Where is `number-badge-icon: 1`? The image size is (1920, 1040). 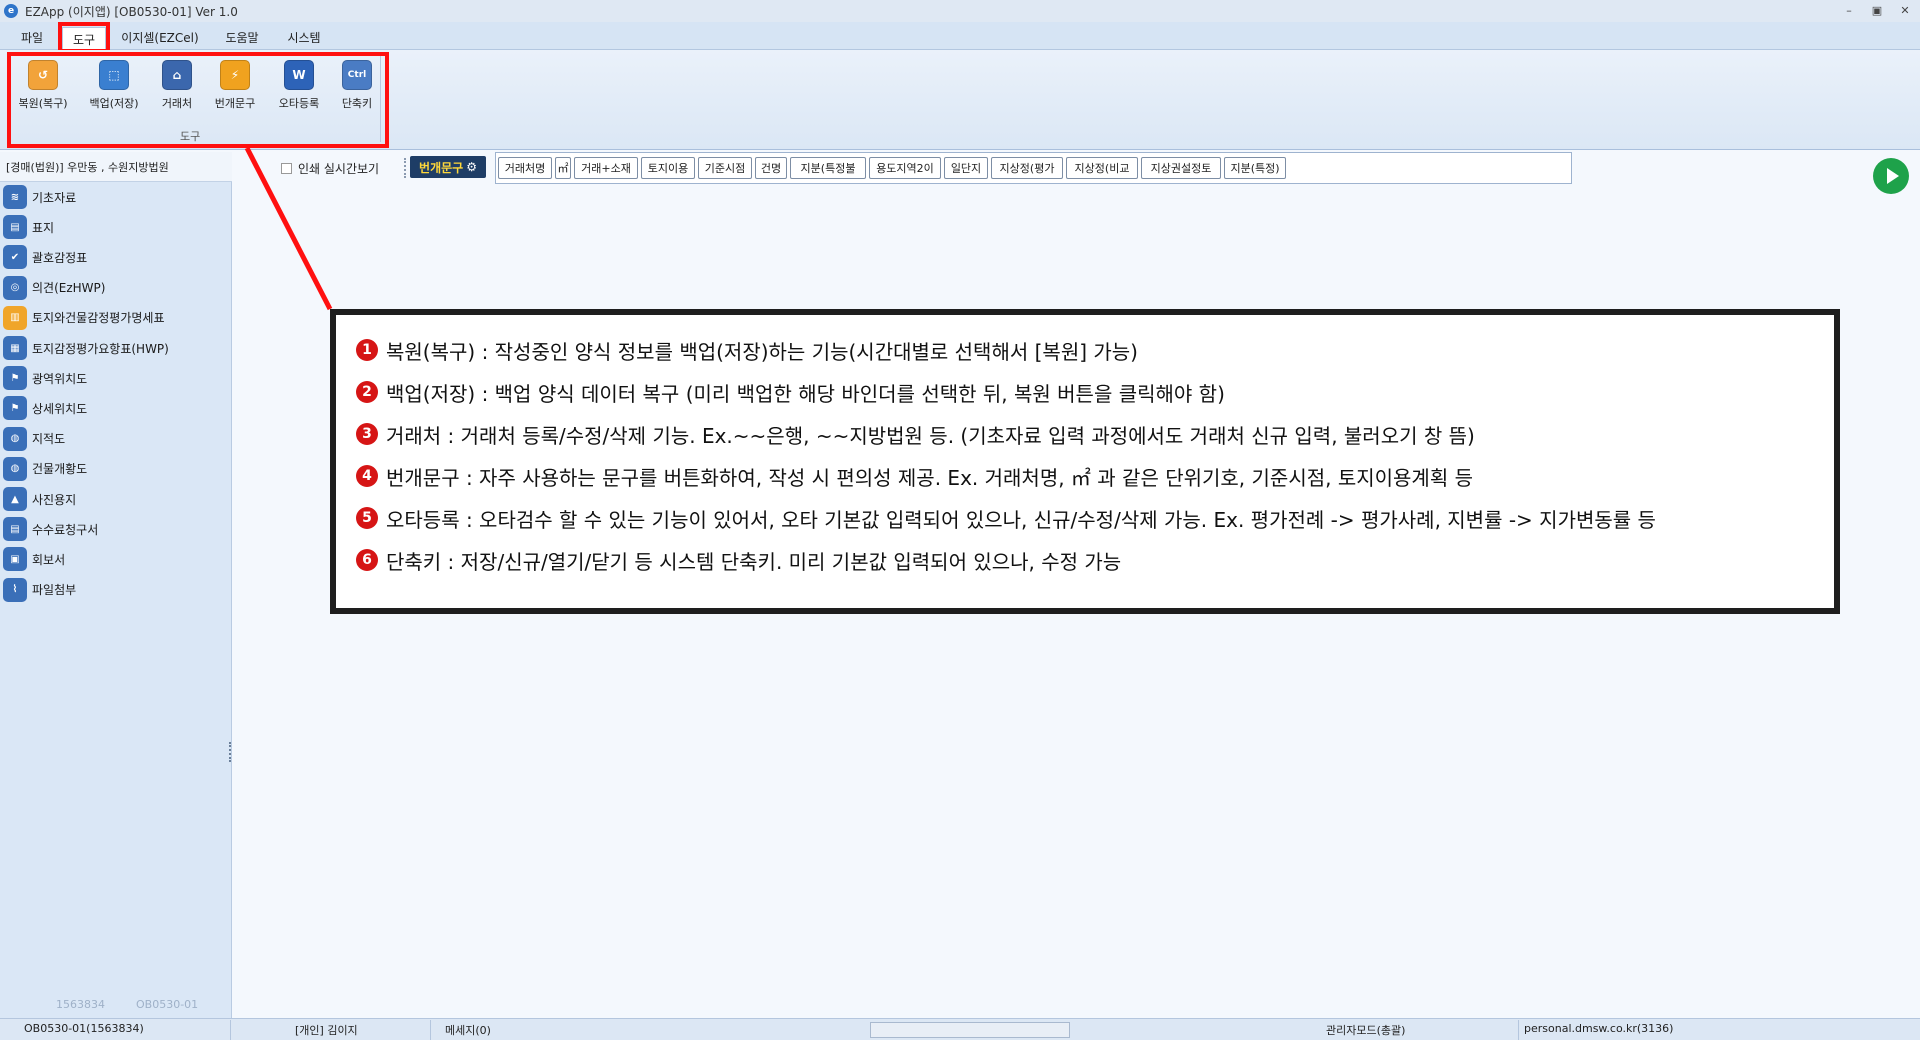 number-badge-icon: 1 is located at coordinates (367, 350).